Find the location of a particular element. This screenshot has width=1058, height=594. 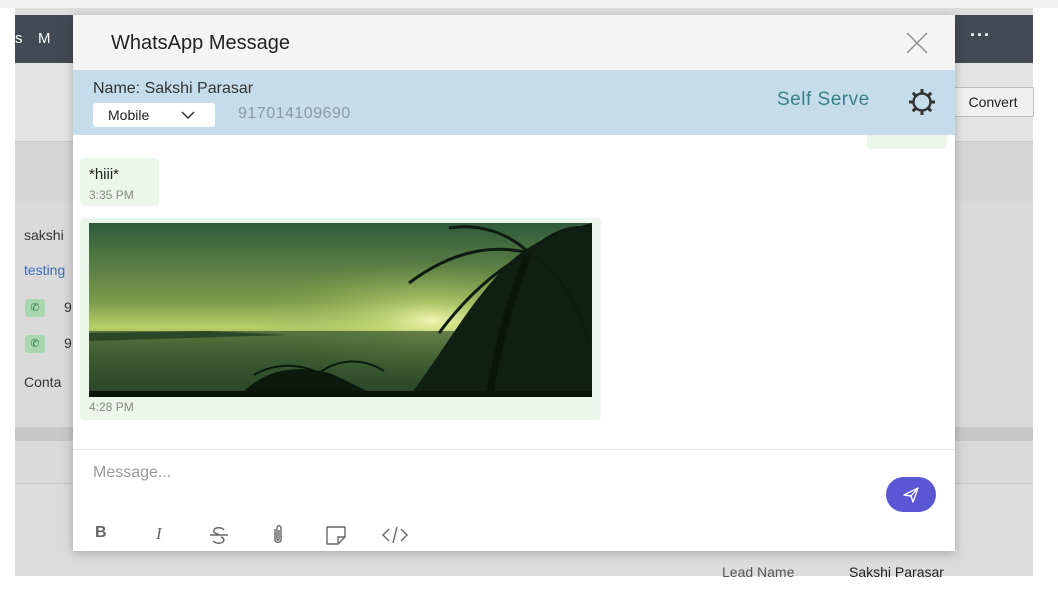

italic-button: I is located at coordinates (168, 535).